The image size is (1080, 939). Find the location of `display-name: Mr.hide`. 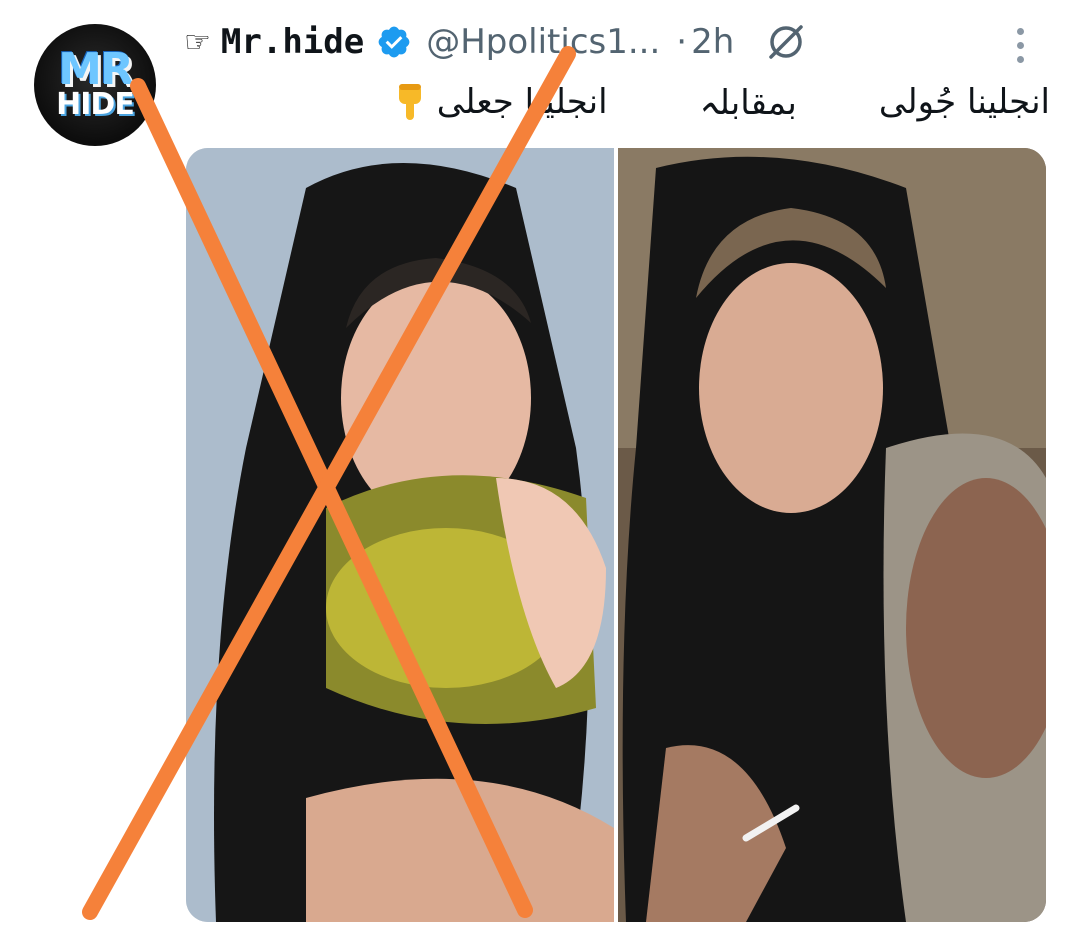

display-name: Mr.hide is located at coordinates (292, 42).